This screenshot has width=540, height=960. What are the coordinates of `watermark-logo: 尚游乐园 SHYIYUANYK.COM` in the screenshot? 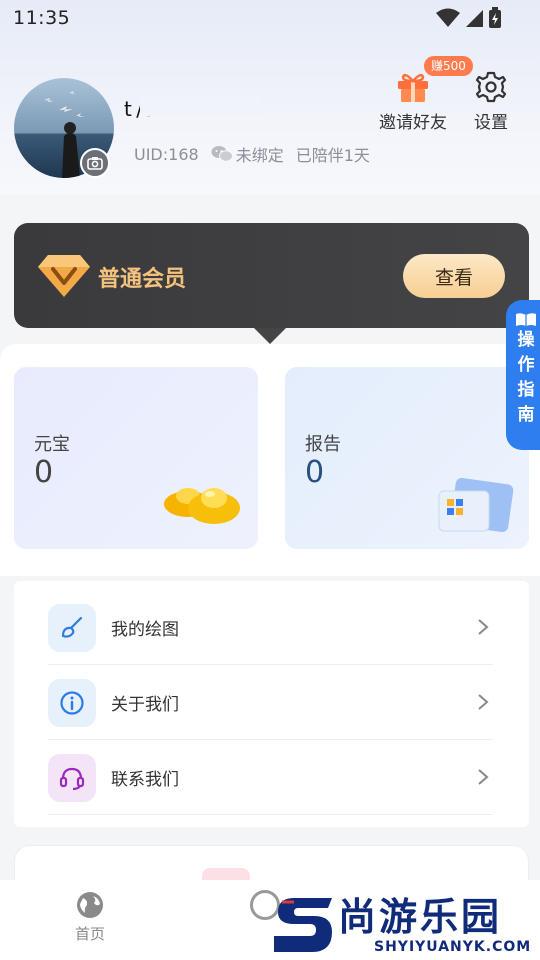 It's located at (403, 925).